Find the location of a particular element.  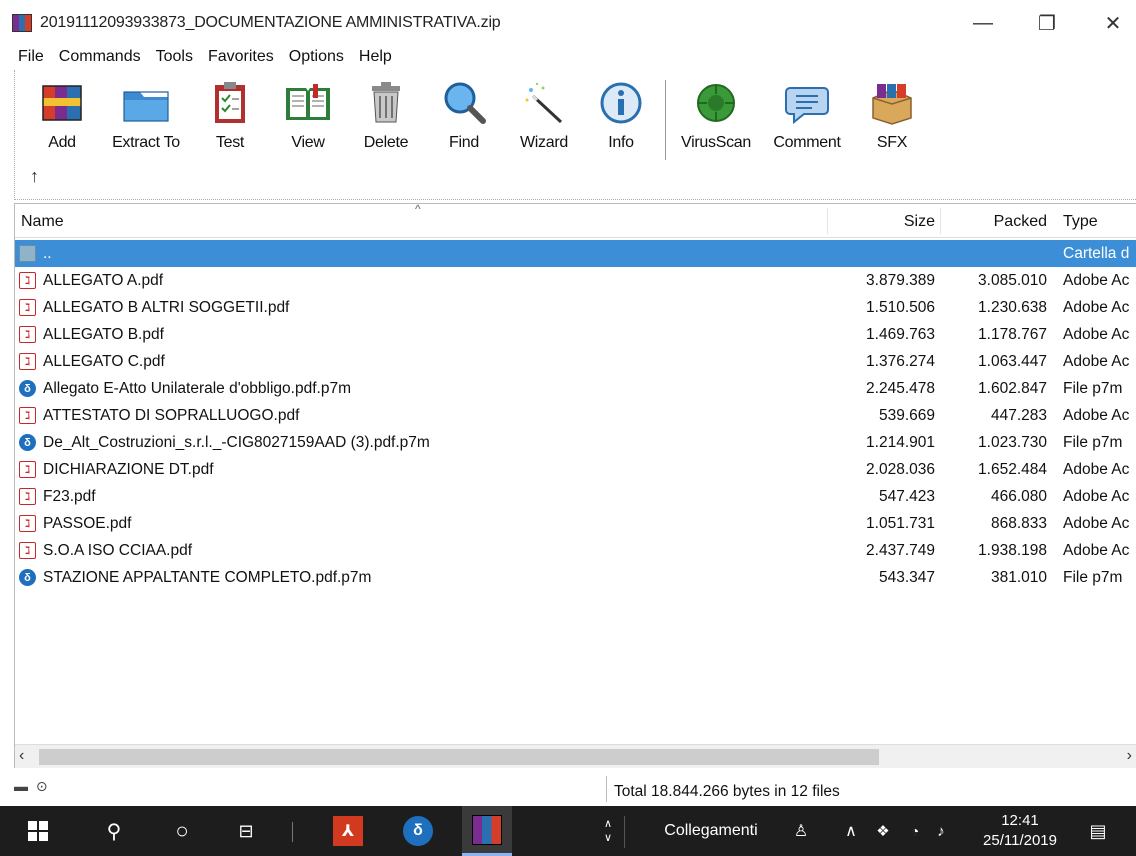

file-name: ALLEGATO B.pdf is located at coordinates (103, 334).